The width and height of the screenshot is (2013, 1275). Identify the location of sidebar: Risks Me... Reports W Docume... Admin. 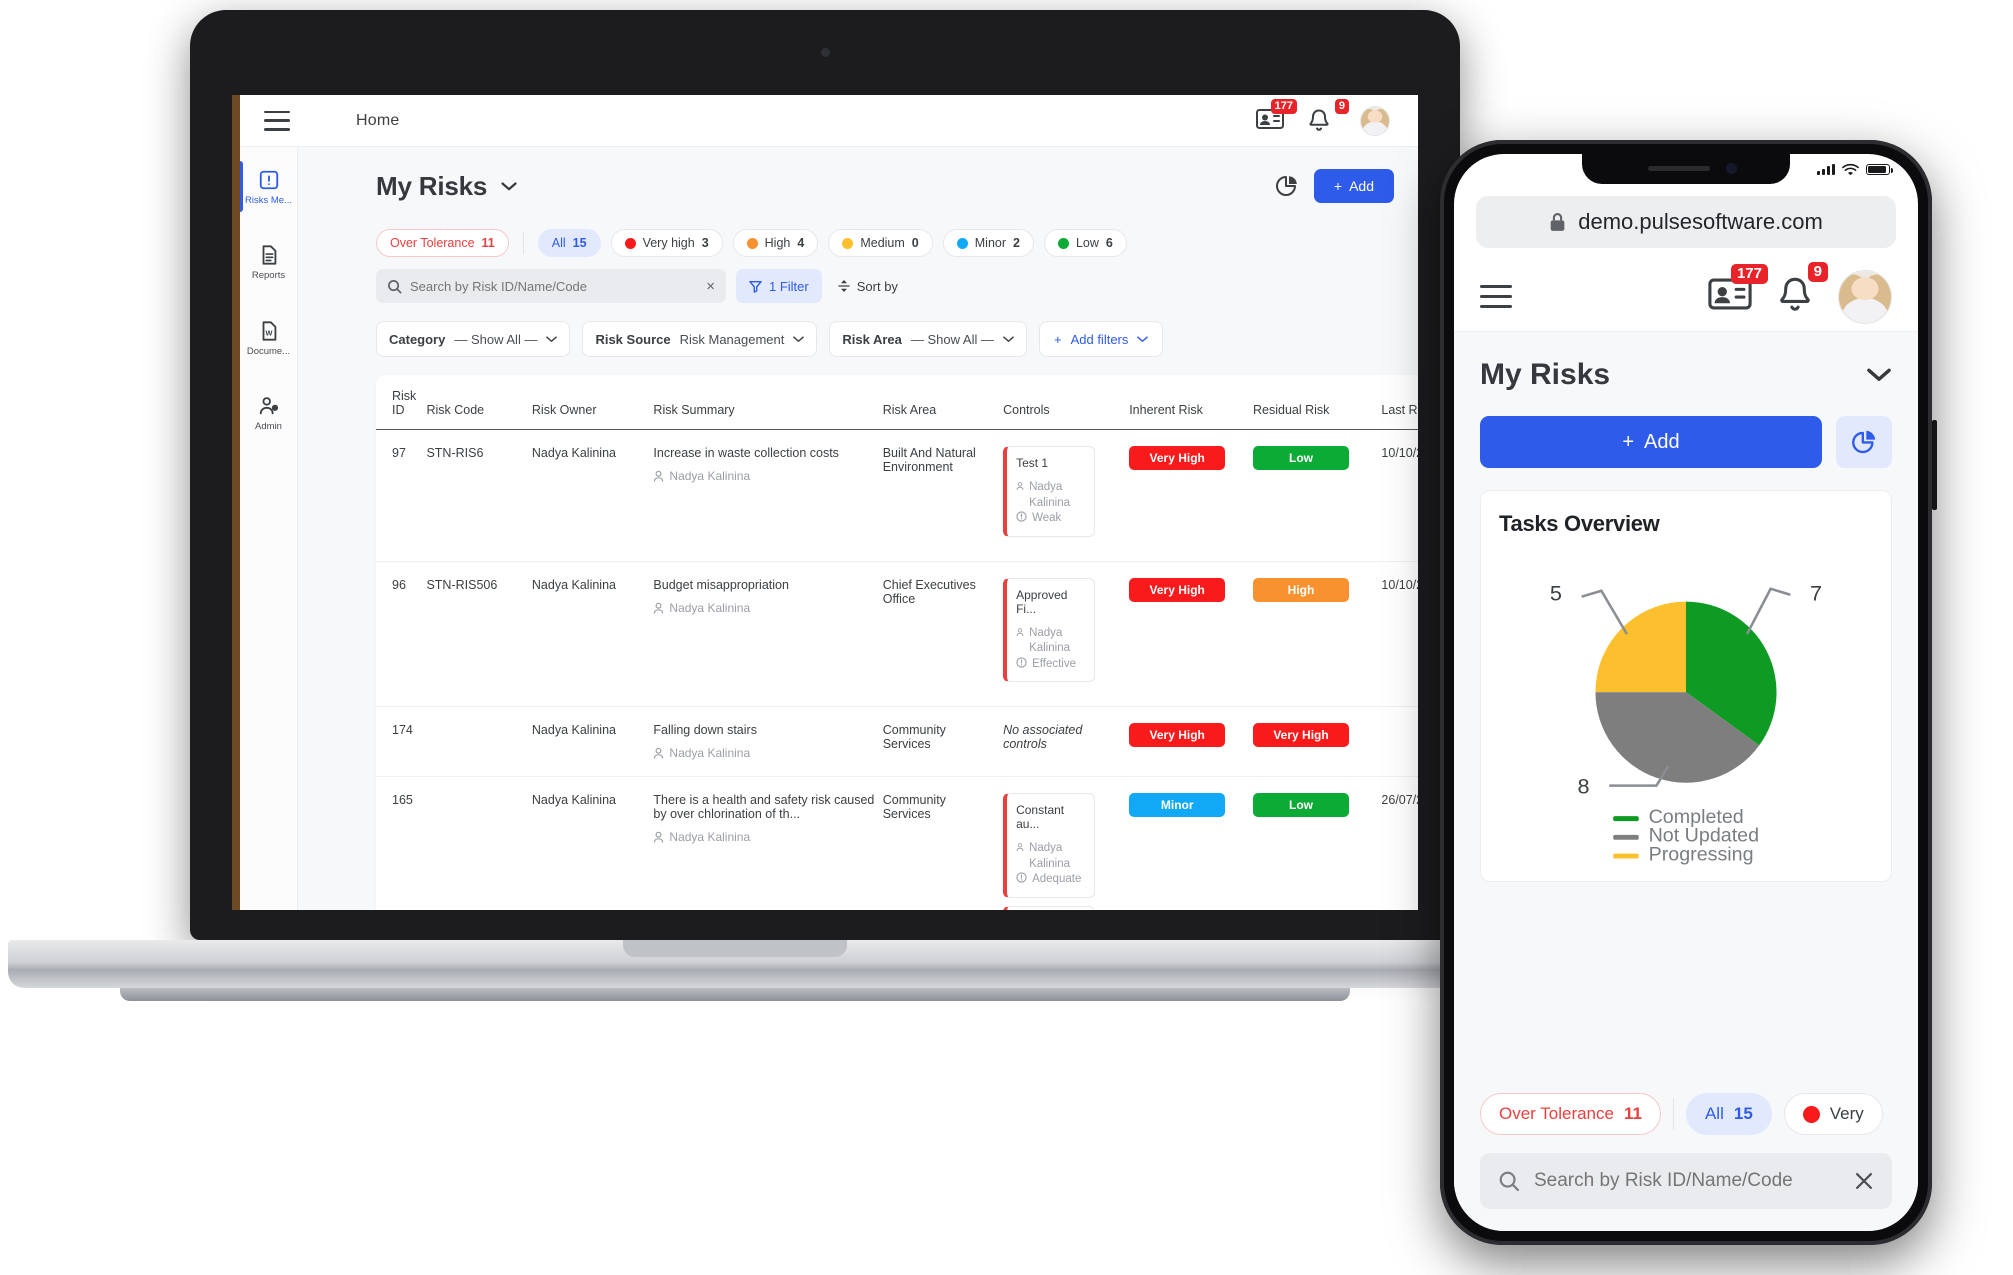
(269, 528).